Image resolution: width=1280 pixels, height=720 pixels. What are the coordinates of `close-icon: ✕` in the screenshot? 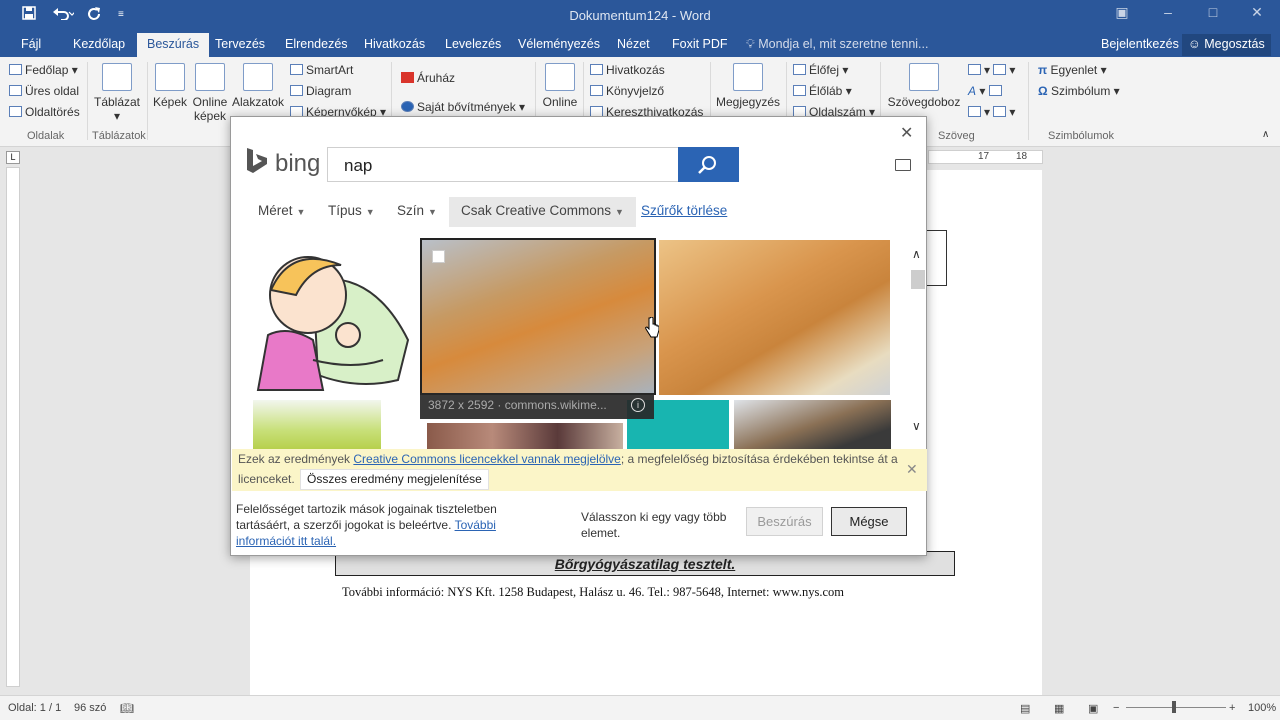 It's located at (906, 133).